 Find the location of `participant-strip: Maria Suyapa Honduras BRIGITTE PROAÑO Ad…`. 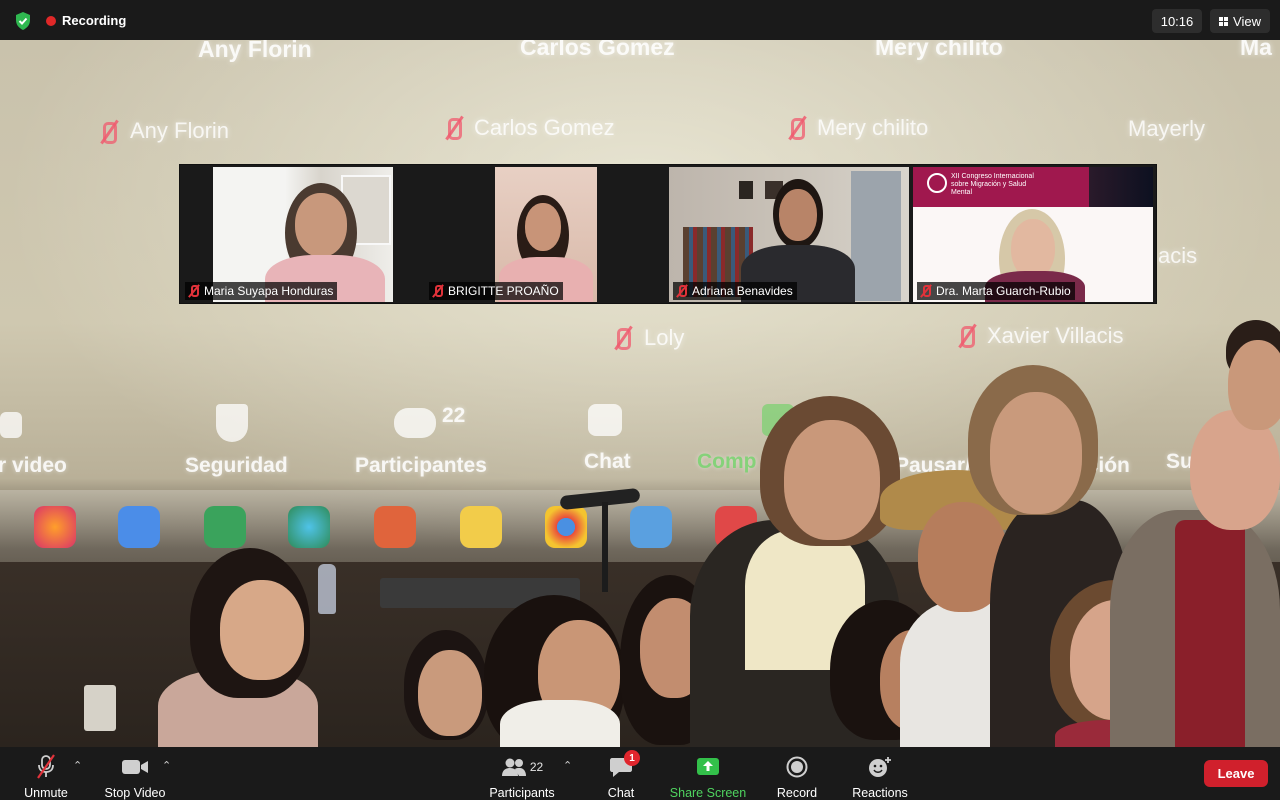

participant-strip: Maria Suyapa Honduras BRIGITTE PROAÑO Ad… is located at coordinates (668, 234).